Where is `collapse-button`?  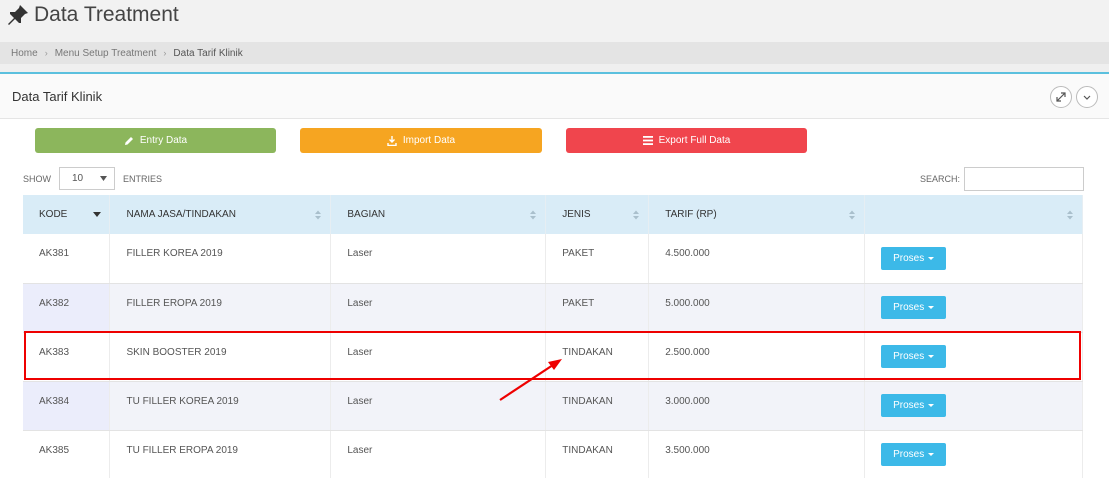
collapse-button is located at coordinates (1087, 97).